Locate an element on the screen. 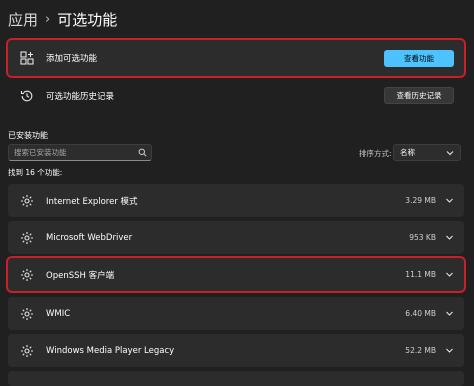 The image size is (474, 386). feature-row-highlighted: OpenSSH 客户端 11.1 MB is located at coordinates (236, 274).